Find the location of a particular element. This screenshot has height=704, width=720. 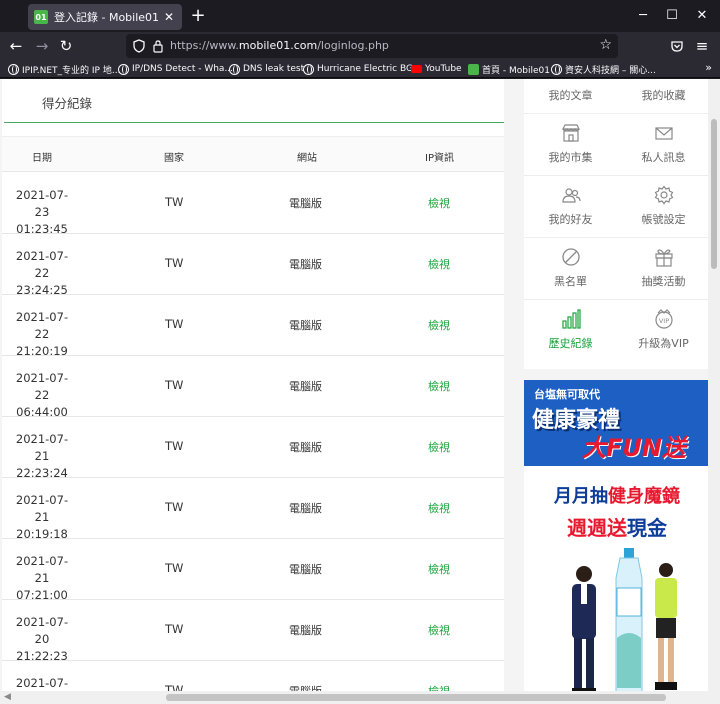

scroll-left-arrow-icon: ◀ is located at coordinates (7, 697).